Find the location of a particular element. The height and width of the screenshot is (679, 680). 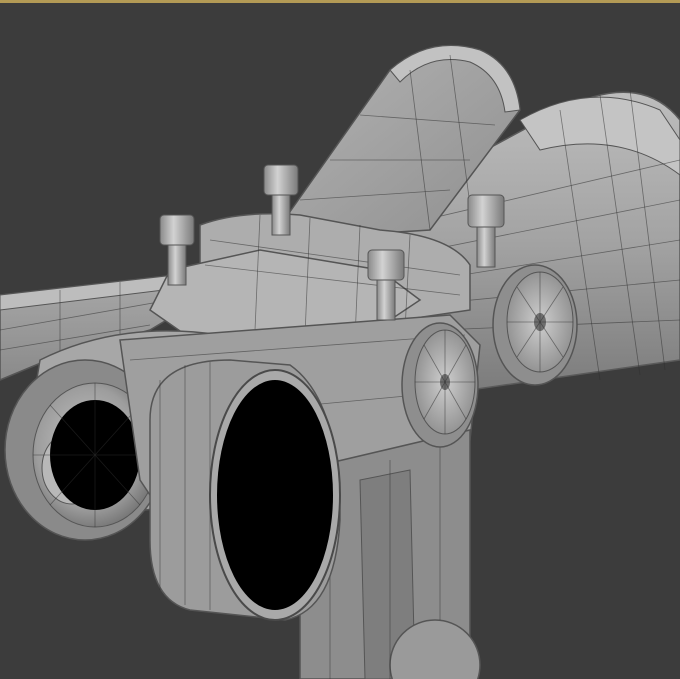

front-ring-cap is located at coordinates (245, 490).